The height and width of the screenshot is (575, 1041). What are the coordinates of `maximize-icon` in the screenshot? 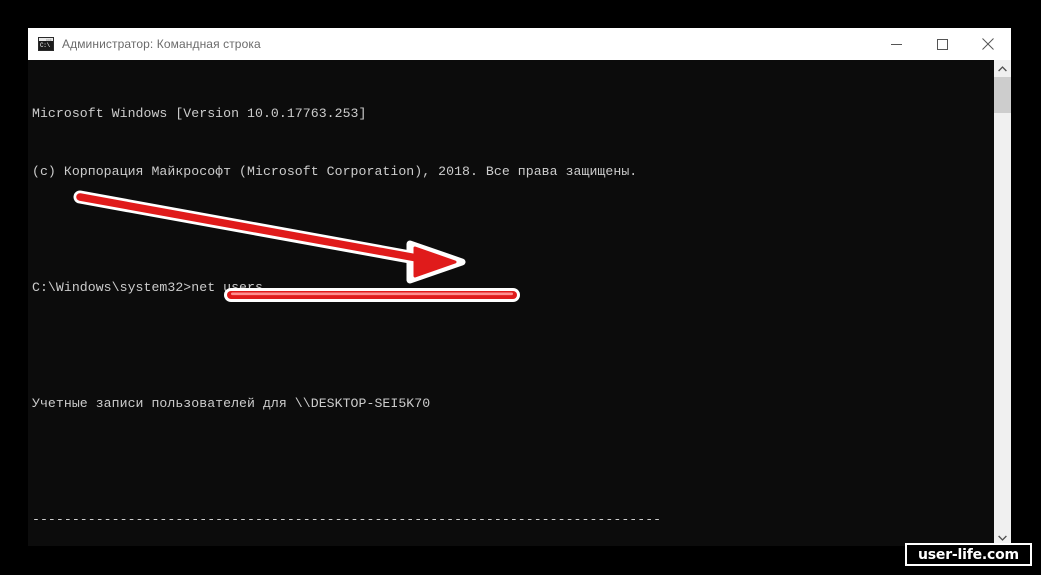 It's located at (942, 44).